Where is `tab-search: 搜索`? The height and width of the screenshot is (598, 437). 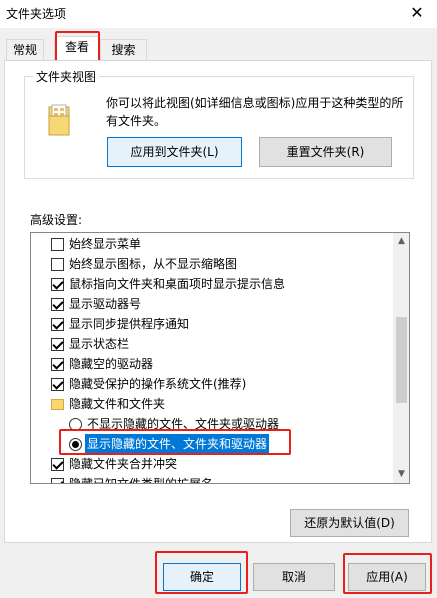
tab-search: 搜索 is located at coordinates (123, 50).